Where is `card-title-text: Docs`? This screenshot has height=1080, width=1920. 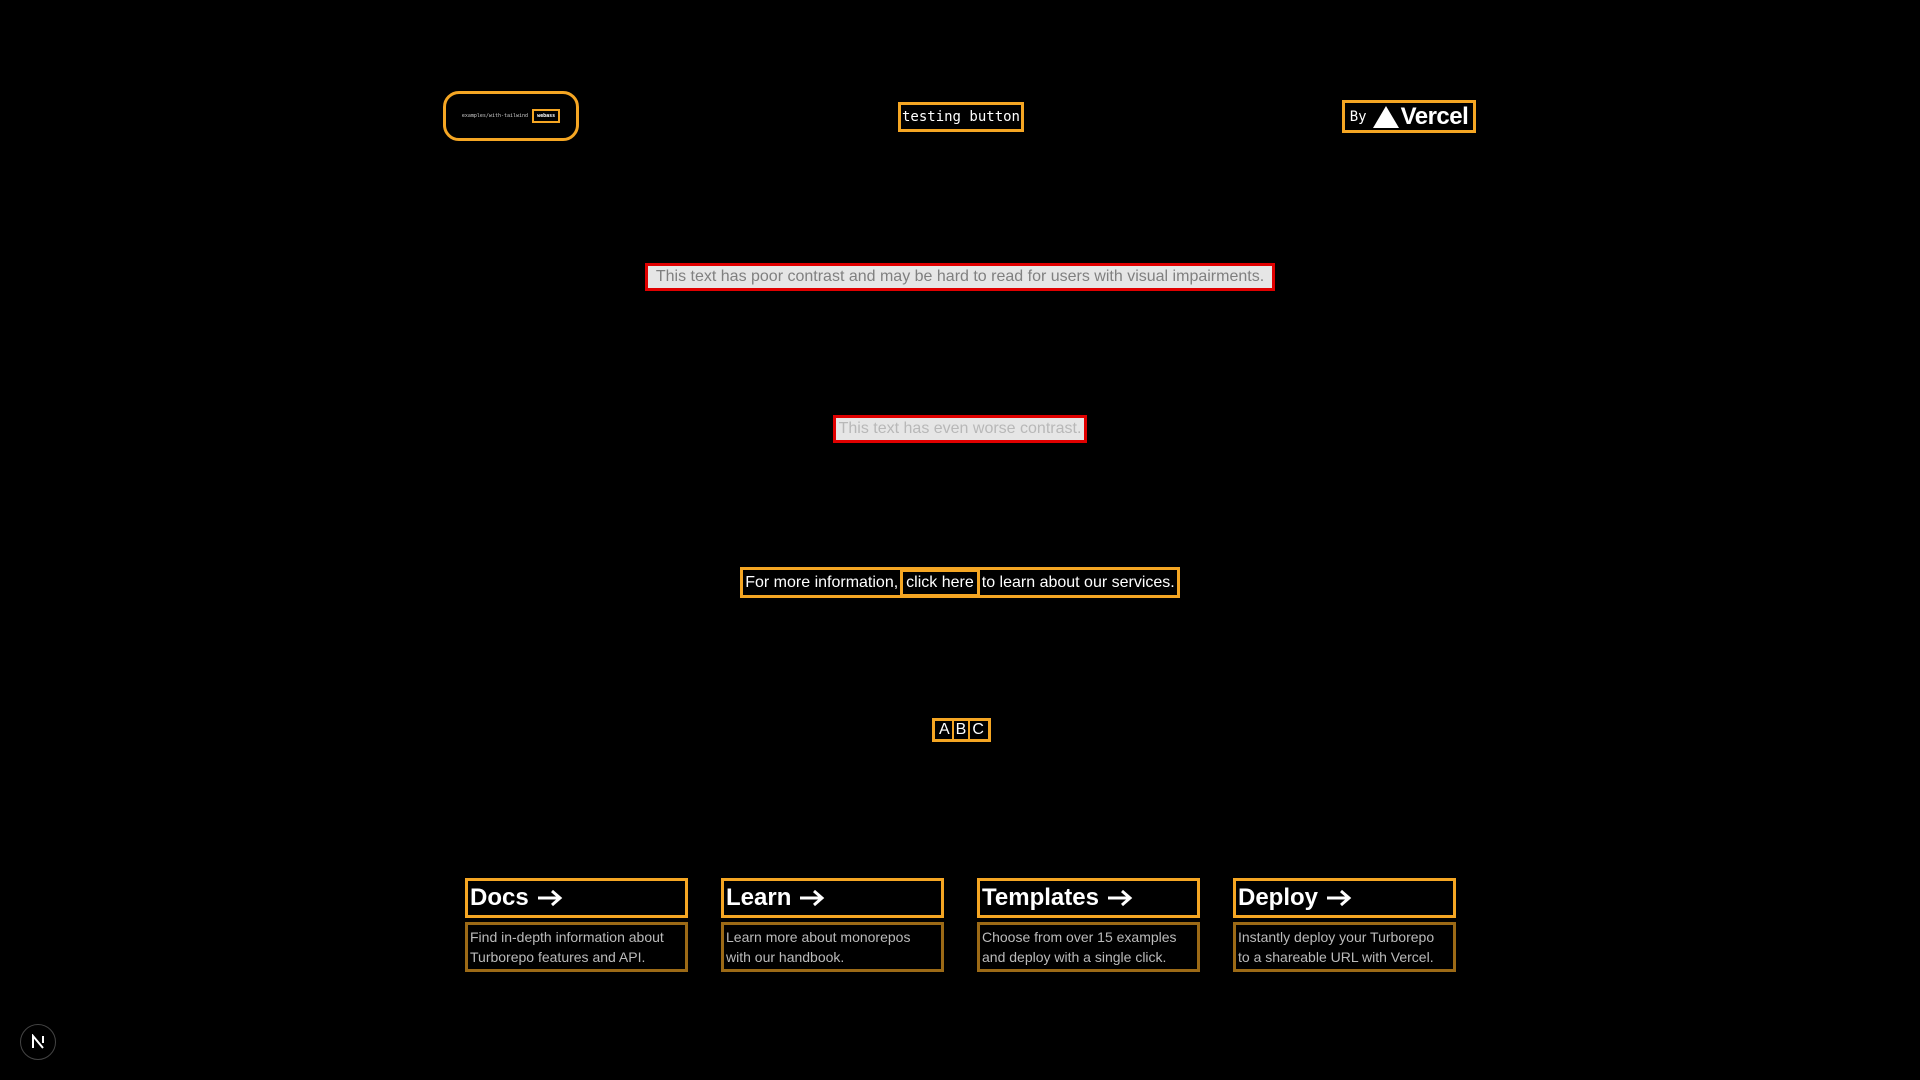
card-title-text: Docs is located at coordinates (499, 897).